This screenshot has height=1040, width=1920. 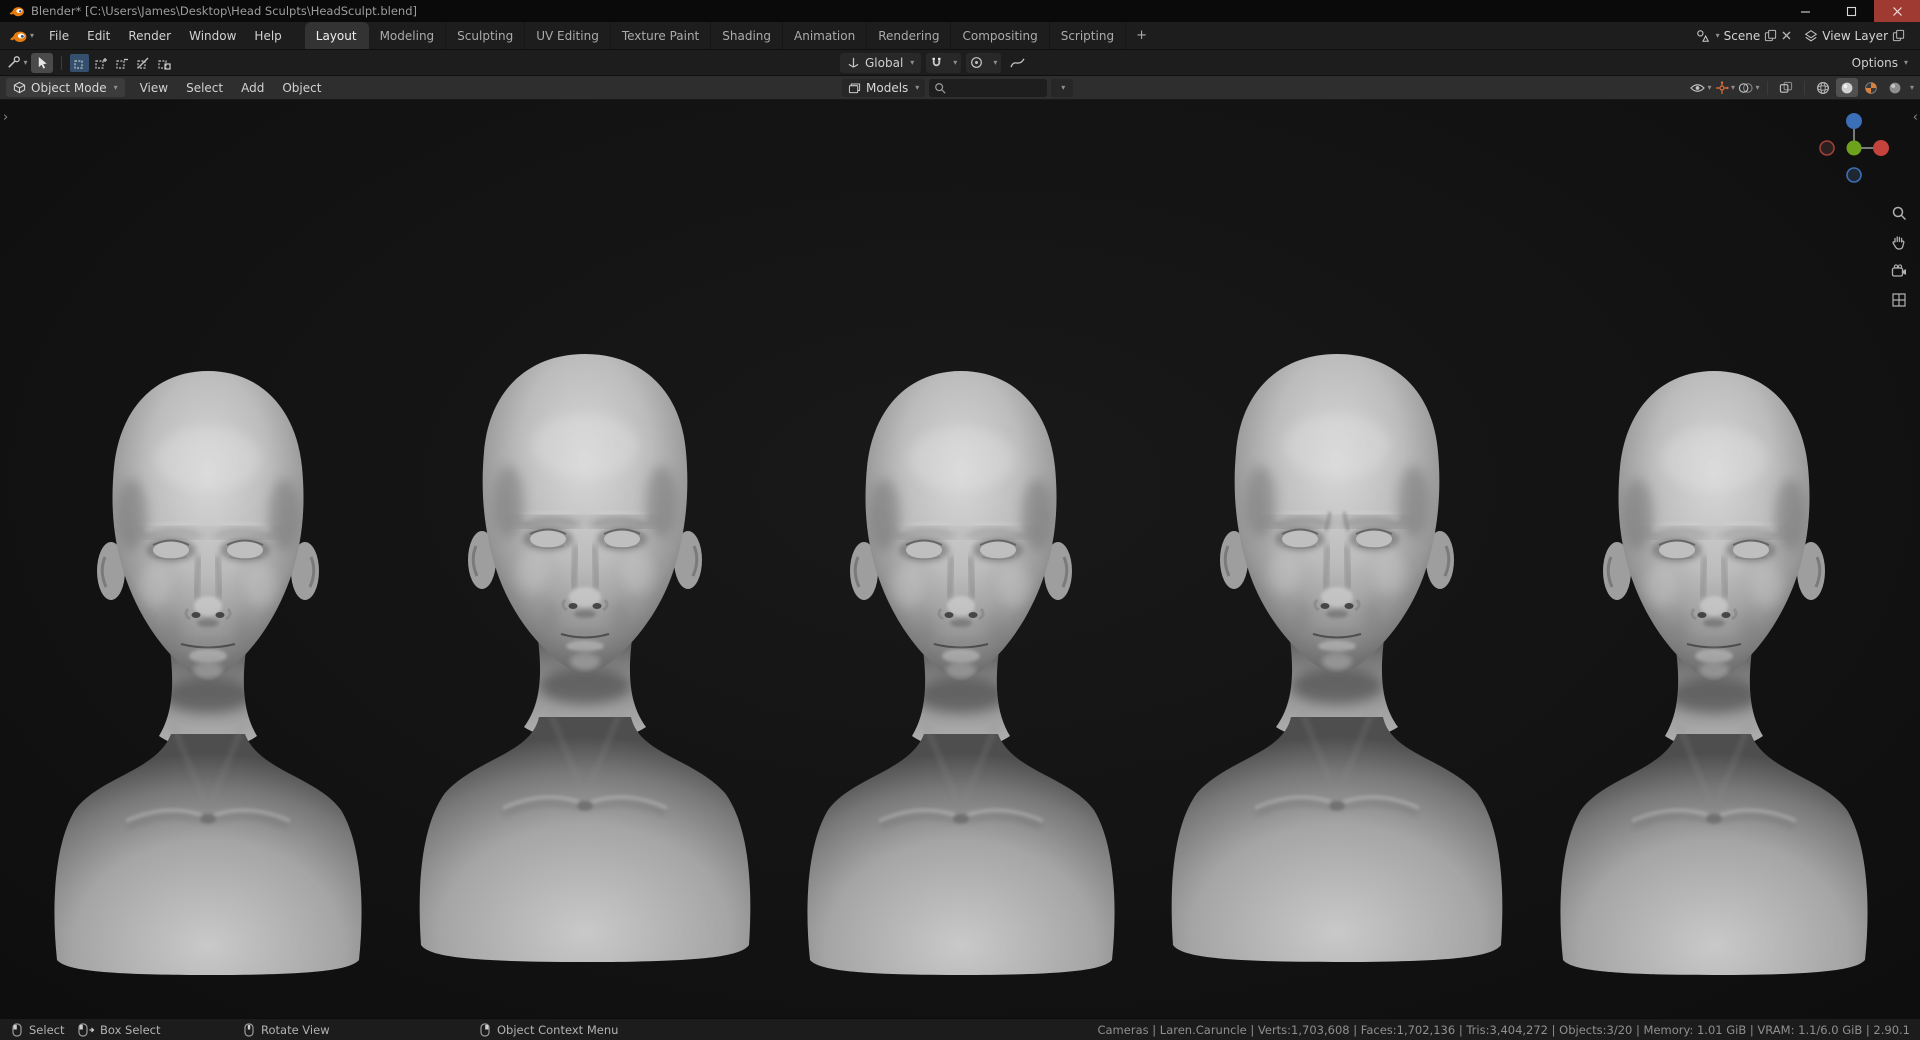 I want to click on falloff-curve-button, so click(x=1017, y=63).